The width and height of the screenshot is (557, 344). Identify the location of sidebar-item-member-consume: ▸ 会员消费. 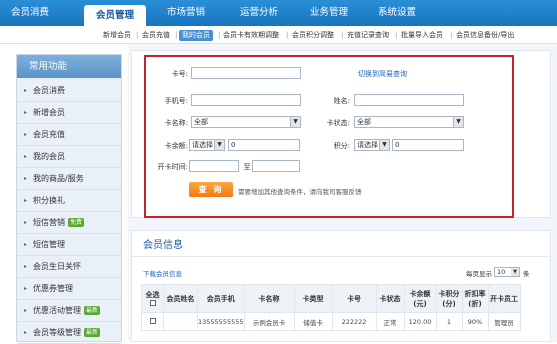
(69, 91).